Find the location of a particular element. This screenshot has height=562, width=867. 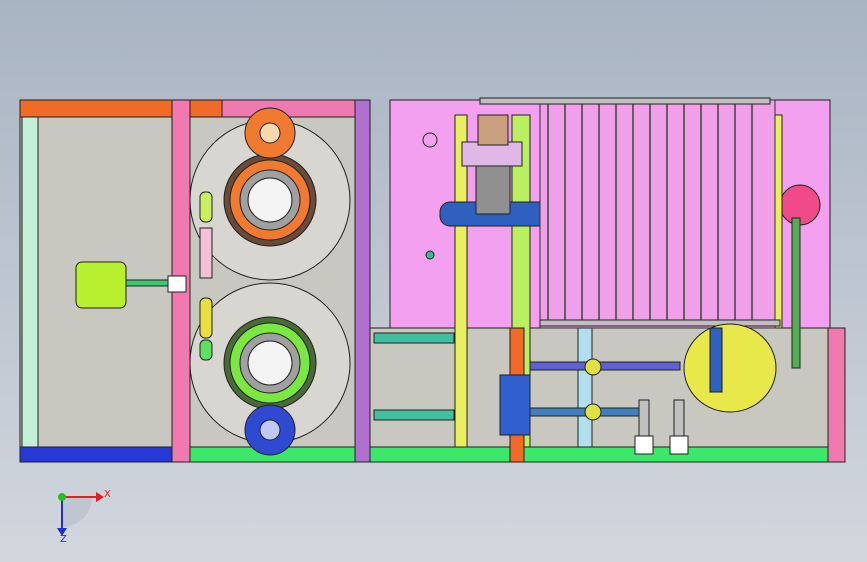

mid-purple-post is located at coordinates (362, 281).